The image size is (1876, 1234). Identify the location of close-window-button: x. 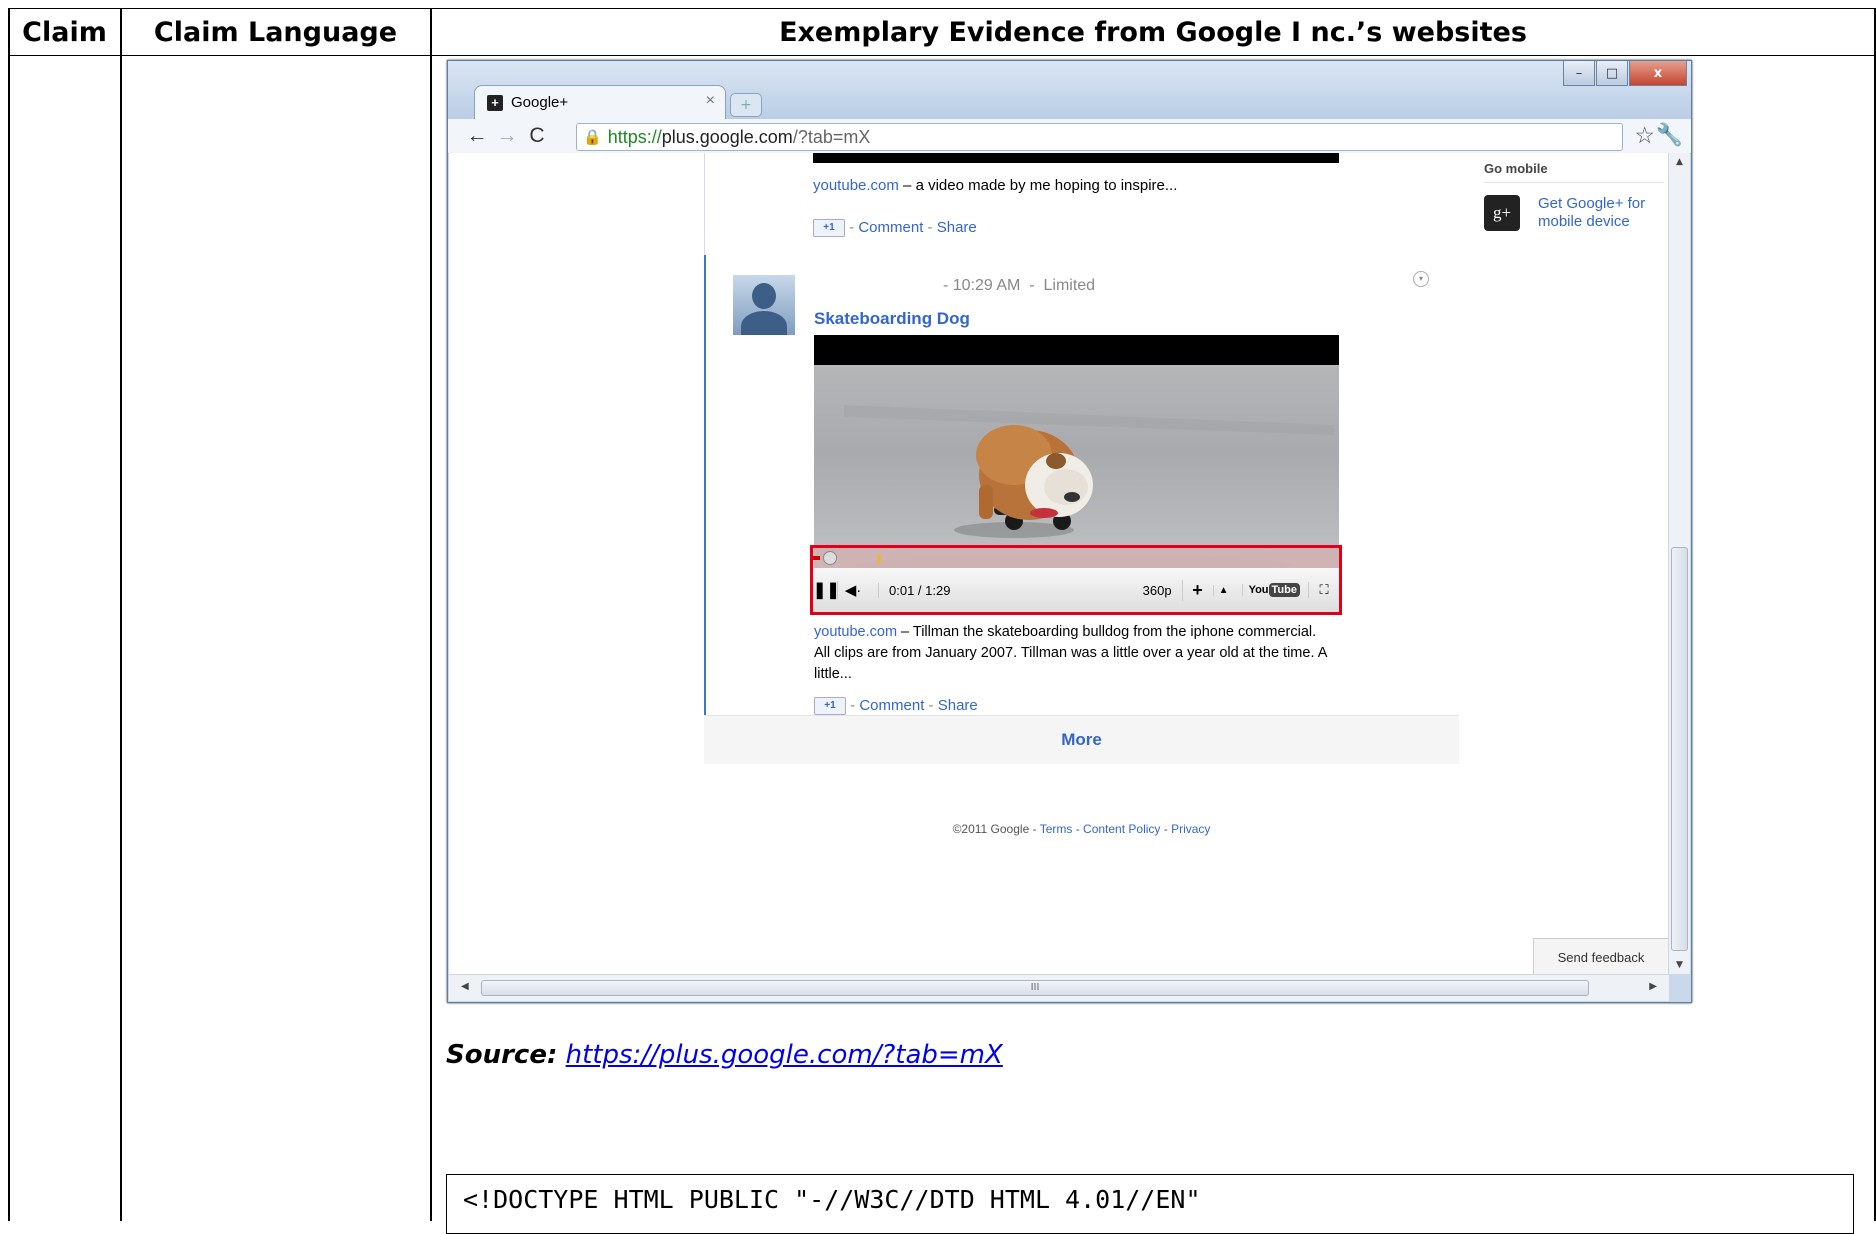
(1658, 73).